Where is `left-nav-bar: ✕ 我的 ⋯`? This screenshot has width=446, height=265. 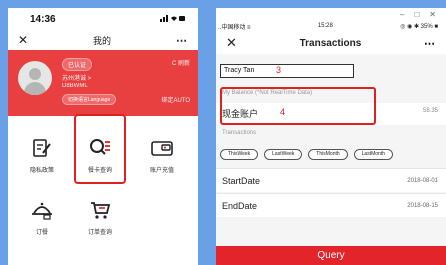
left-nav-bar: ✕ 我的 ⋯ is located at coordinates (103, 40).